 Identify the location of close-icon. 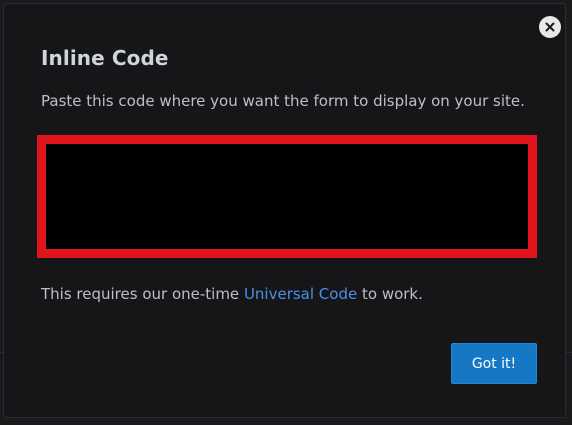
(550, 27).